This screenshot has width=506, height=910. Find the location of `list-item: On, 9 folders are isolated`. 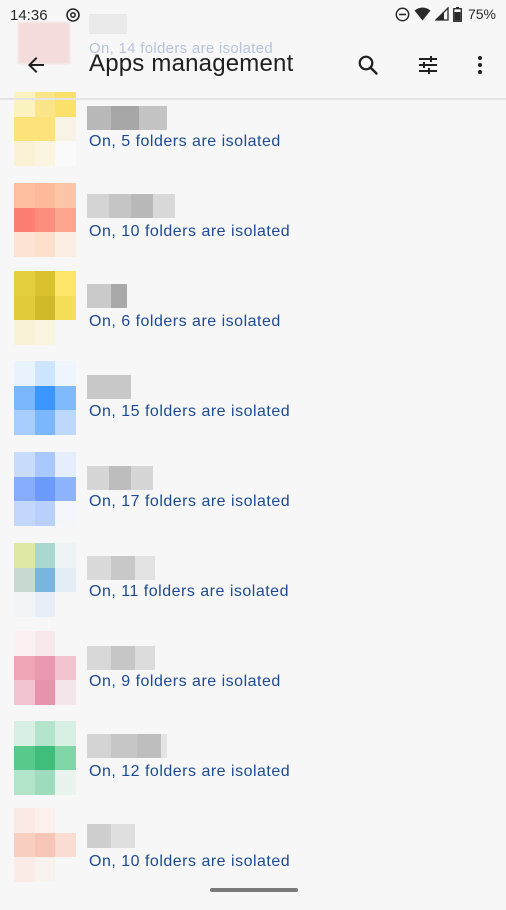

list-item: On, 9 folders are isolated is located at coordinates (253, 680).